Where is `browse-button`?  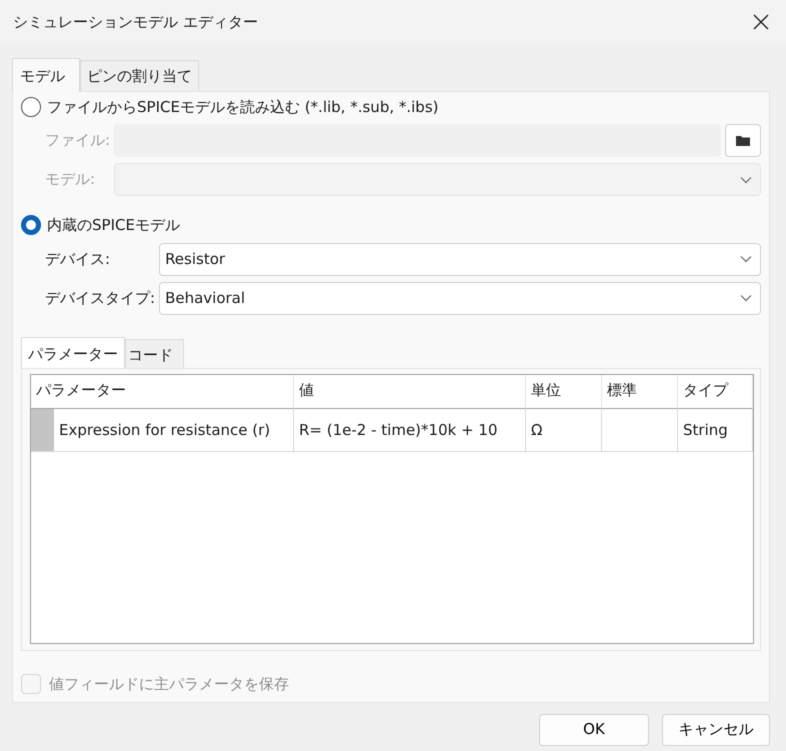 browse-button is located at coordinates (743, 140).